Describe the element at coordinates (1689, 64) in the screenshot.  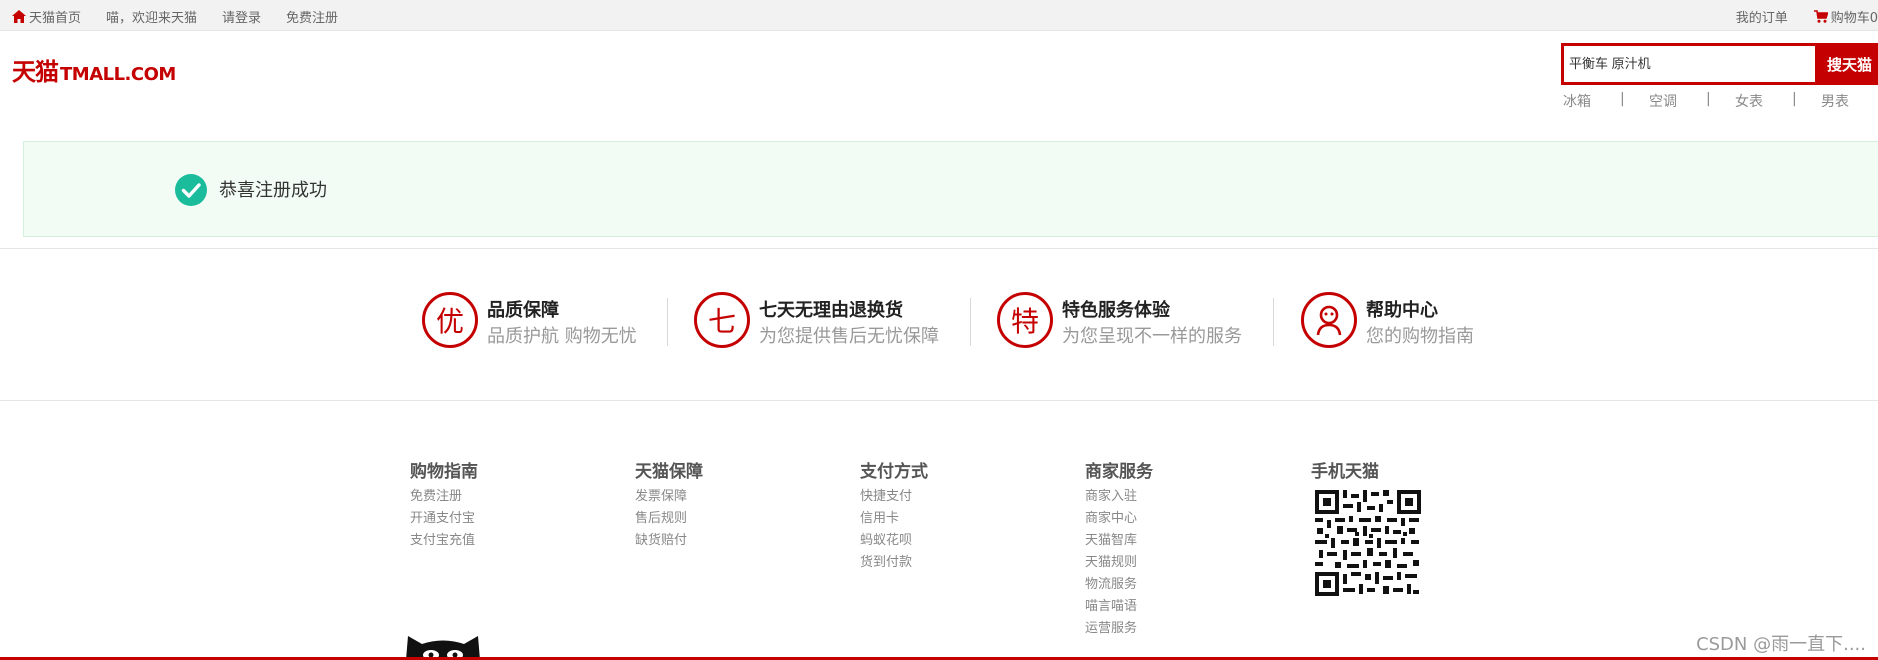
I see `search-input` at that location.